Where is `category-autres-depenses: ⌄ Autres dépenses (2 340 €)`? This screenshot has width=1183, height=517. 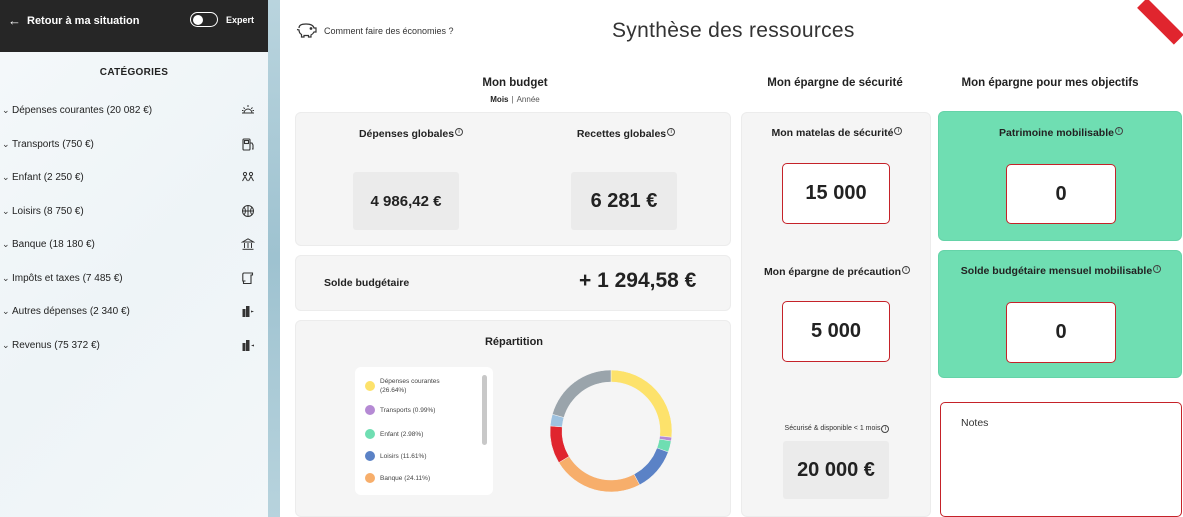
category-autres-depenses: ⌄ Autres dépenses (2 340 €) is located at coordinates (134, 311).